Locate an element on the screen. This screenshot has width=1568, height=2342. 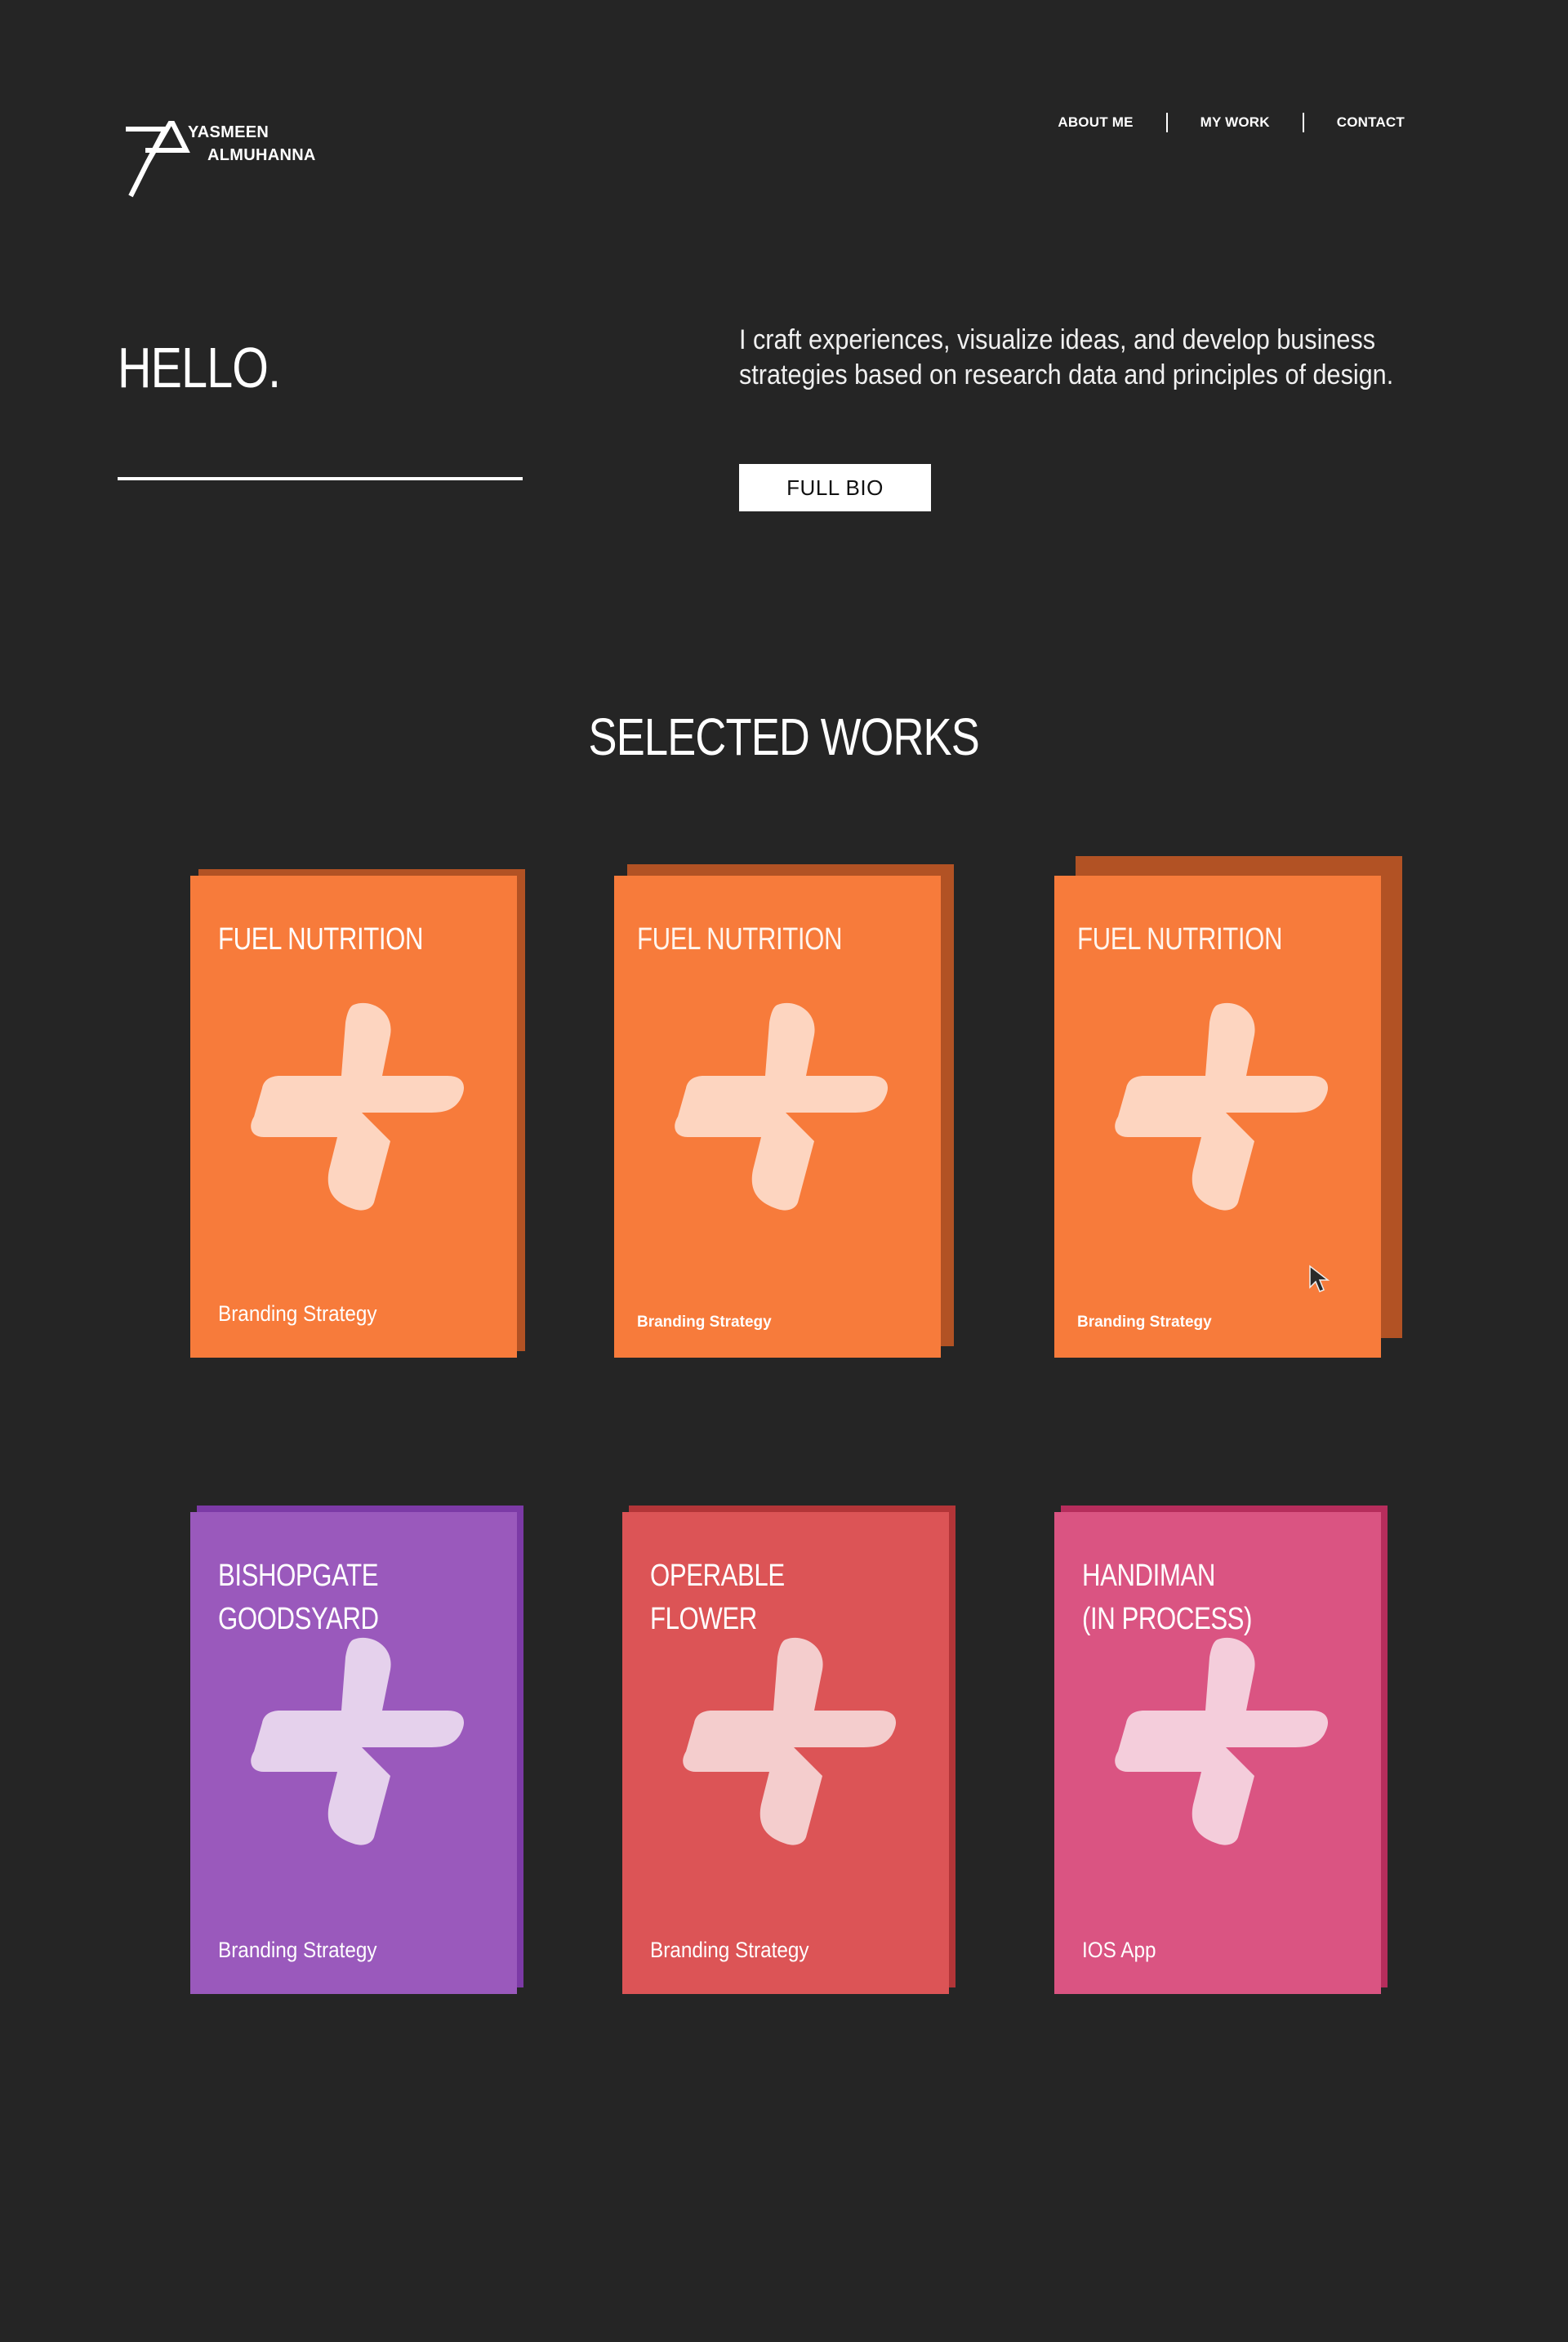
logo-first-name: YASMEEN is located at coordinates (229, 132).